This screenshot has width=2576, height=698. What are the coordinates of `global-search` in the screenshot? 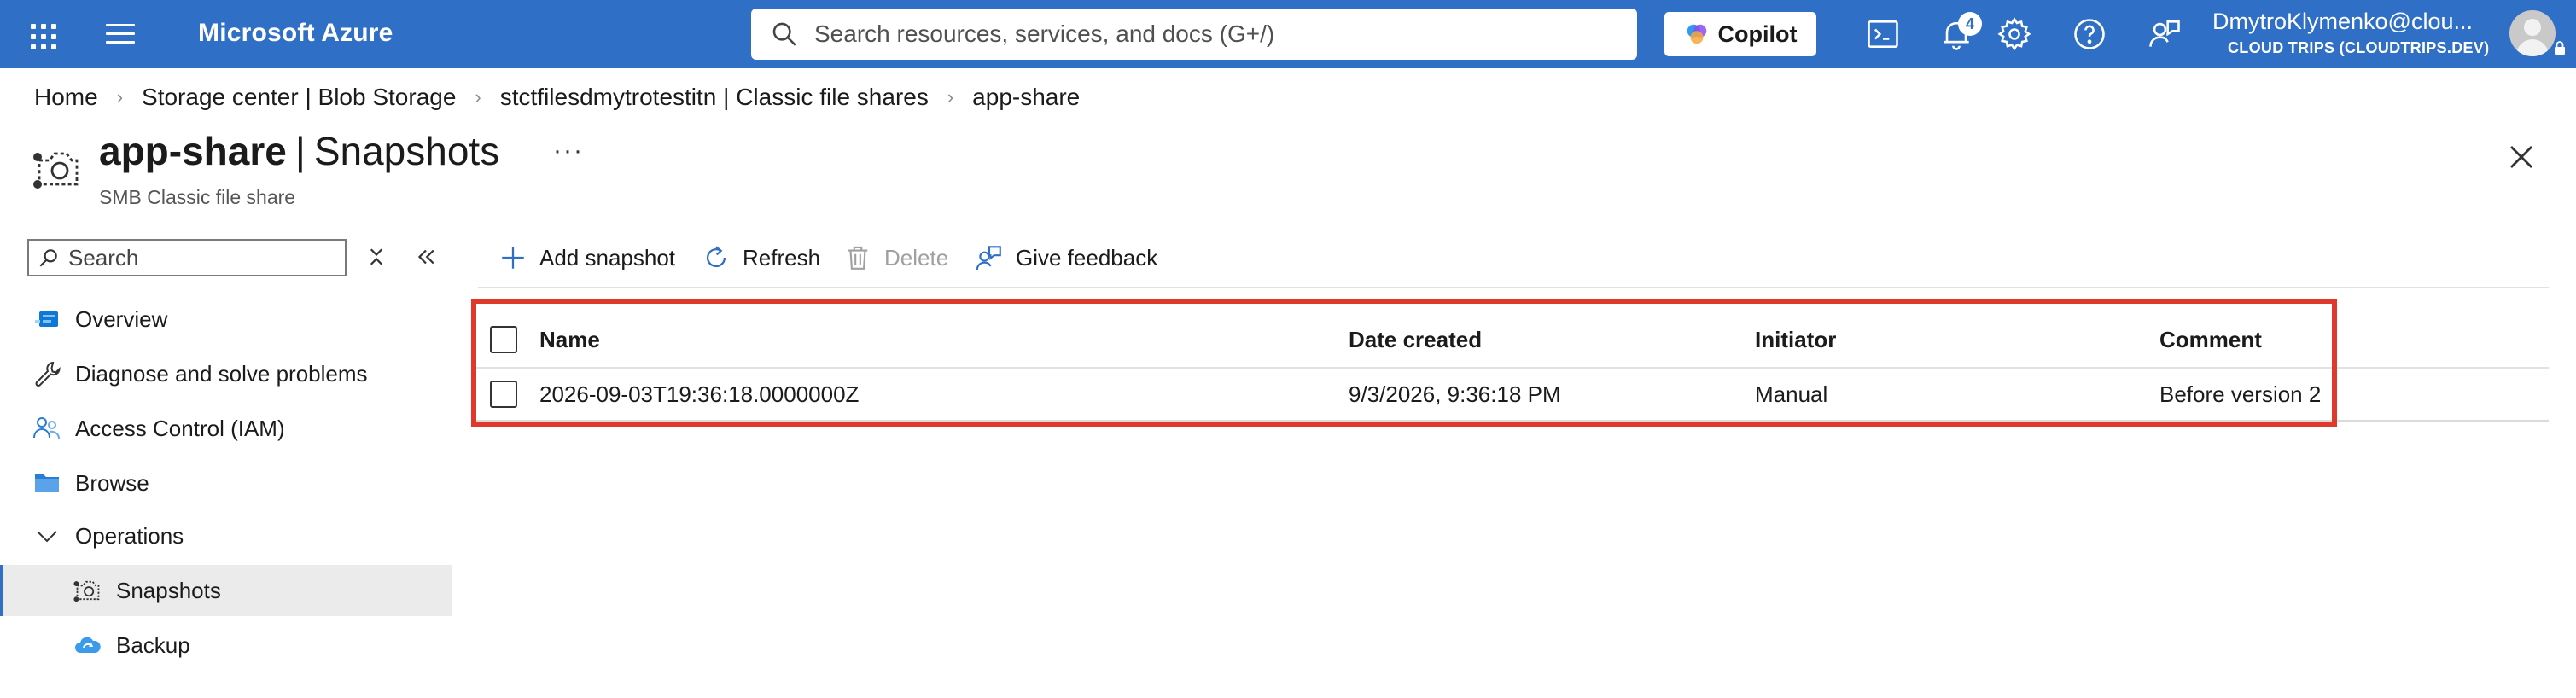 It's located at (1194, 34).